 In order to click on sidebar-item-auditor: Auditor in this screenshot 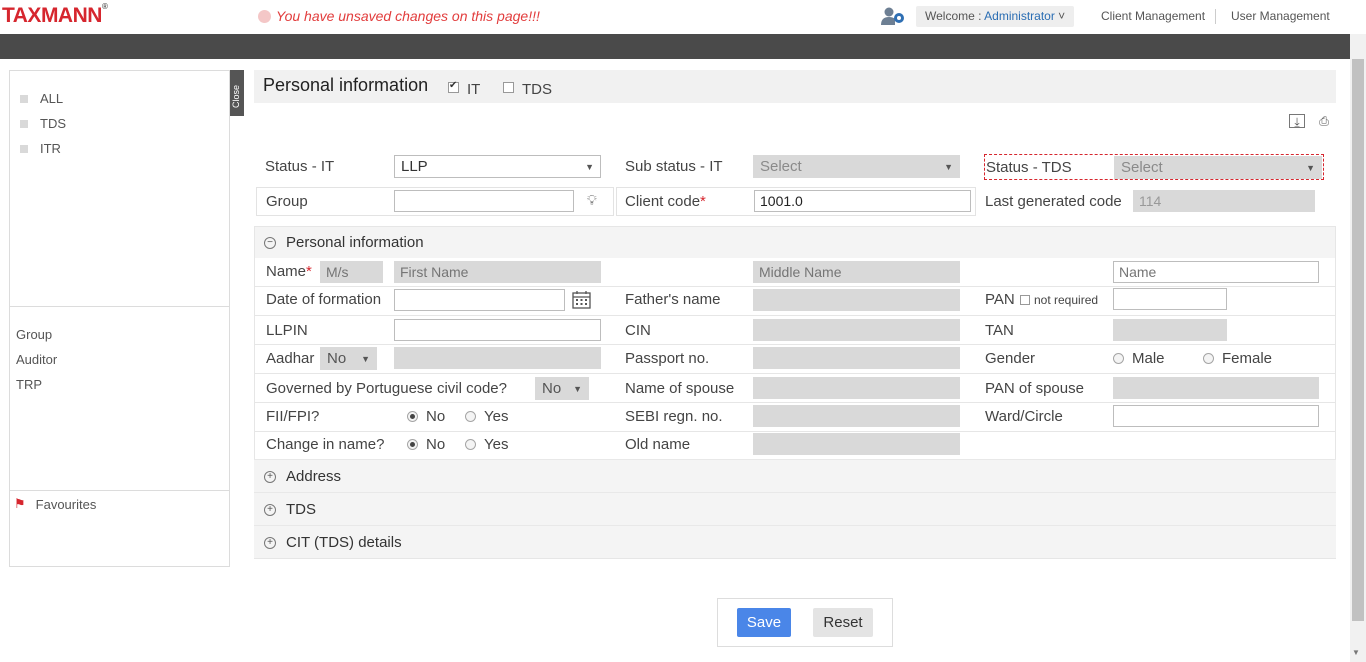, I will do `click(36, 359)`.